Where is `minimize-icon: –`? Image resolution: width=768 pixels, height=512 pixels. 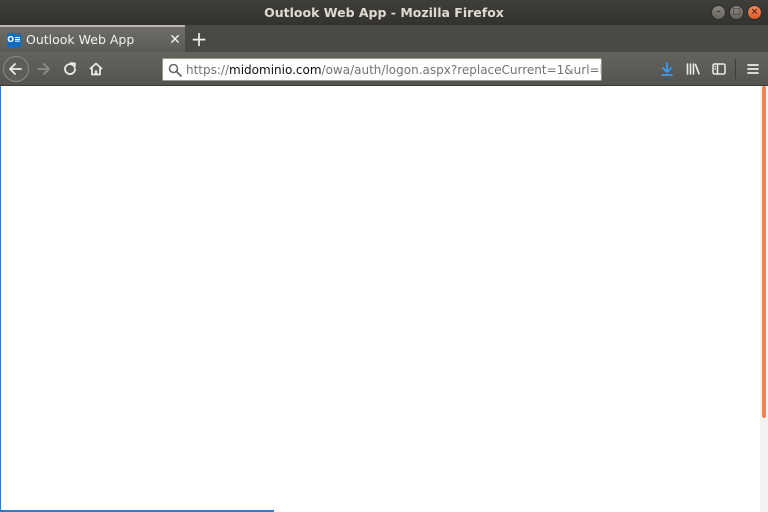 minimize-icon: – is located at coordinates (718, 12).